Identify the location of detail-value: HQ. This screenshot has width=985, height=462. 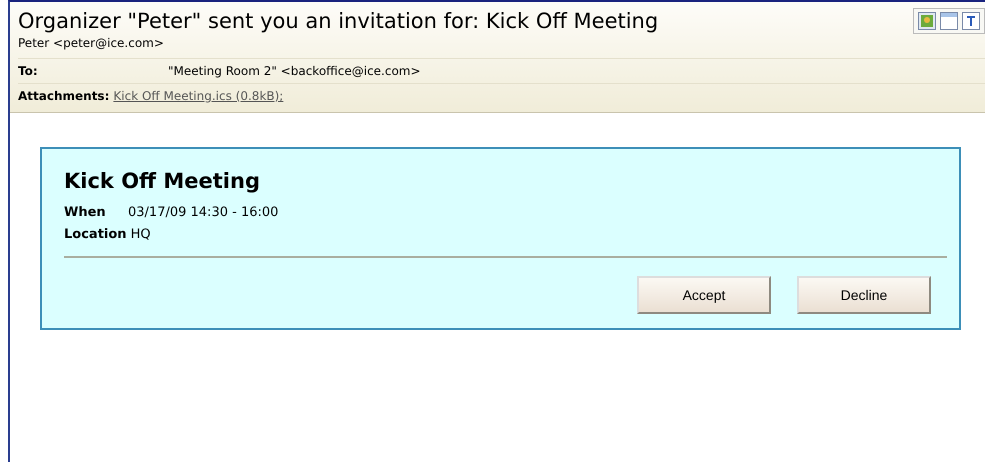
(140, 234).